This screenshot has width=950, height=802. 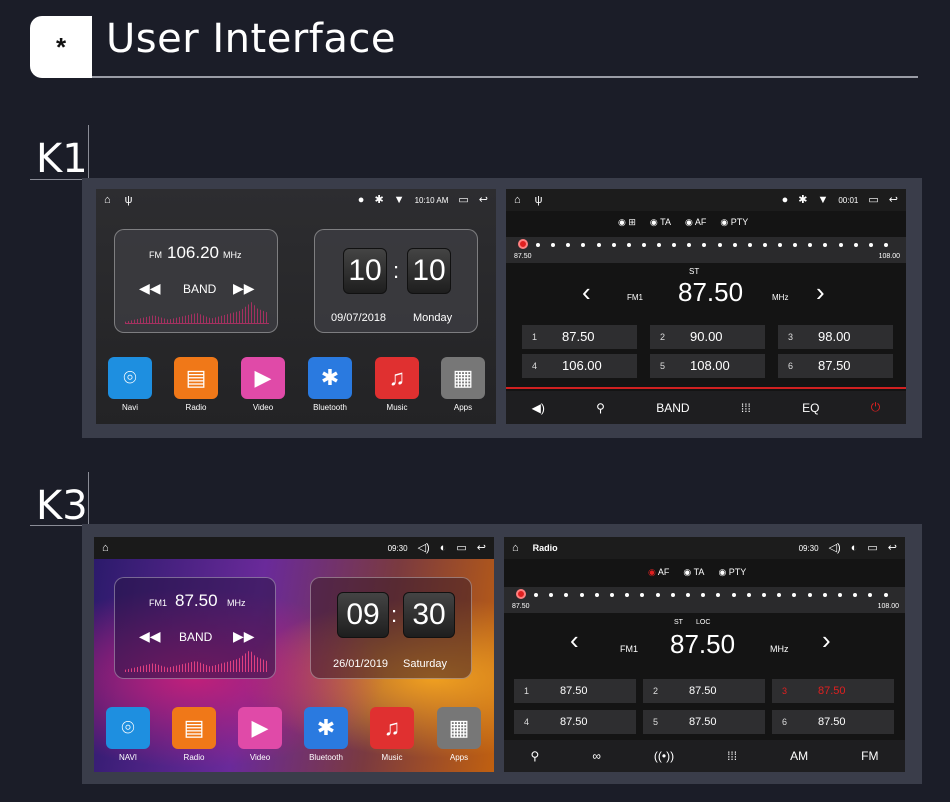 What do you see at coordinates (130, 384) in the screenshot?
I see `app-navi: ⌾ Navi` at bounding box center [130, 384].